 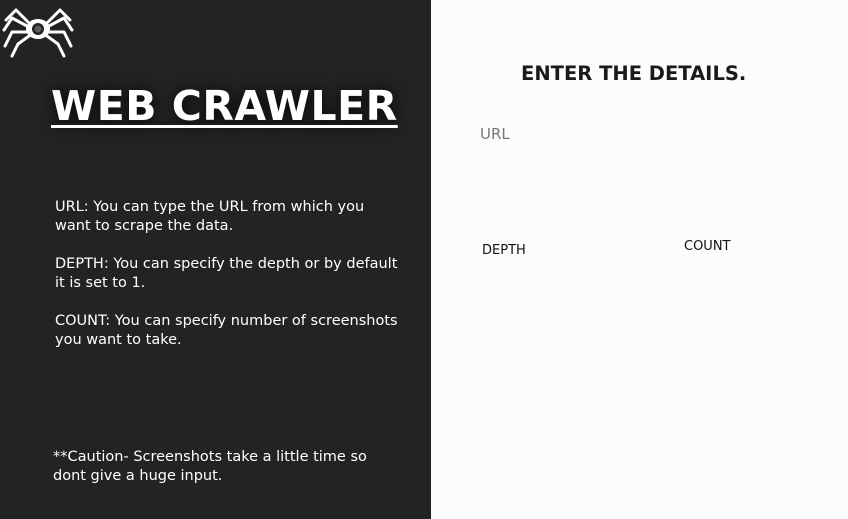 I want to click on url-label: URL, so click(x=495, y=134).